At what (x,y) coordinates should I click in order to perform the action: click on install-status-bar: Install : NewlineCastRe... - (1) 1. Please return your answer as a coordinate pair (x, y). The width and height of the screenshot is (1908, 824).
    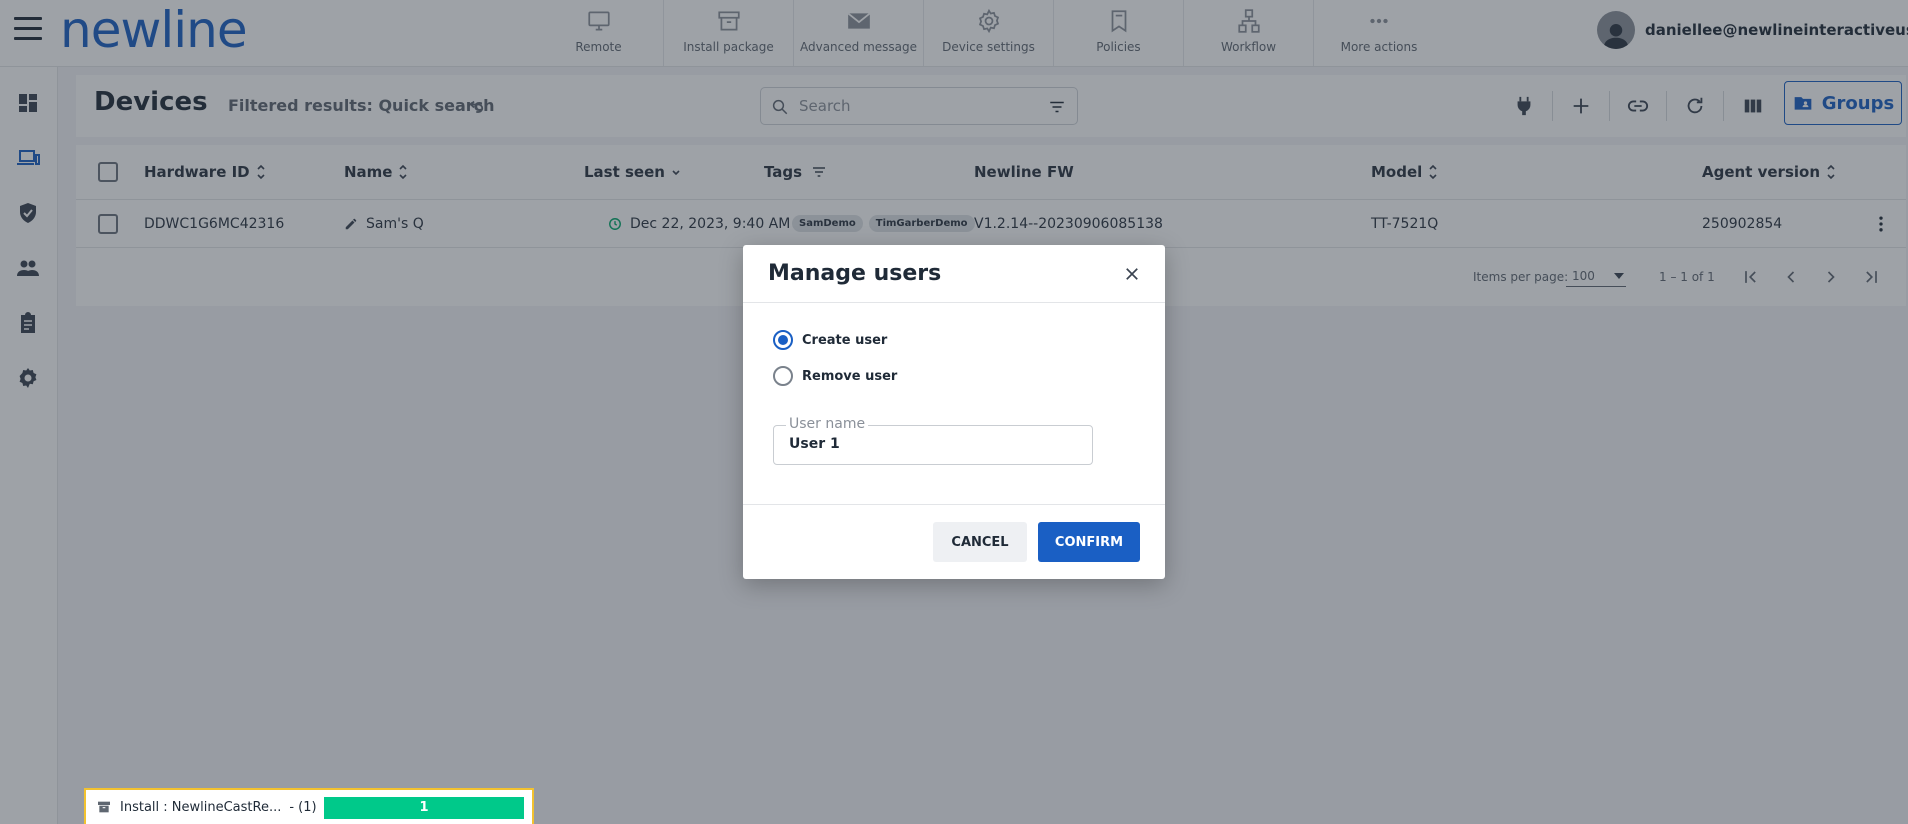
    Looking at the image, I should click on (309, 806).